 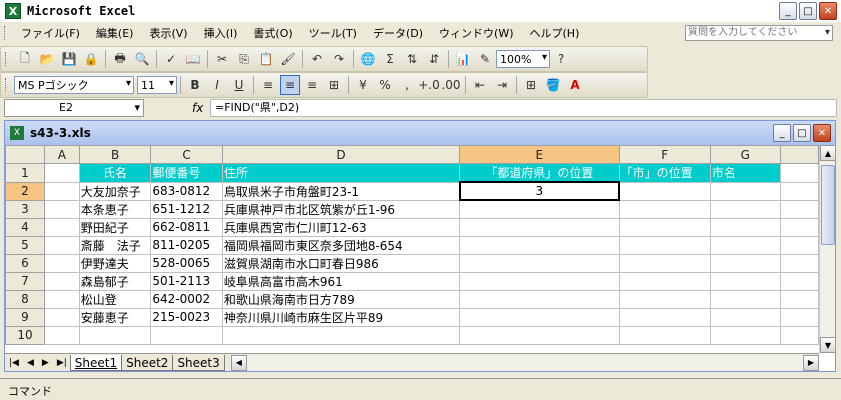 What do you see at coordinates (115, 245) in the screenshot?
I see `cell-name: 斎藤 法子` at bounding box center [115, 245].